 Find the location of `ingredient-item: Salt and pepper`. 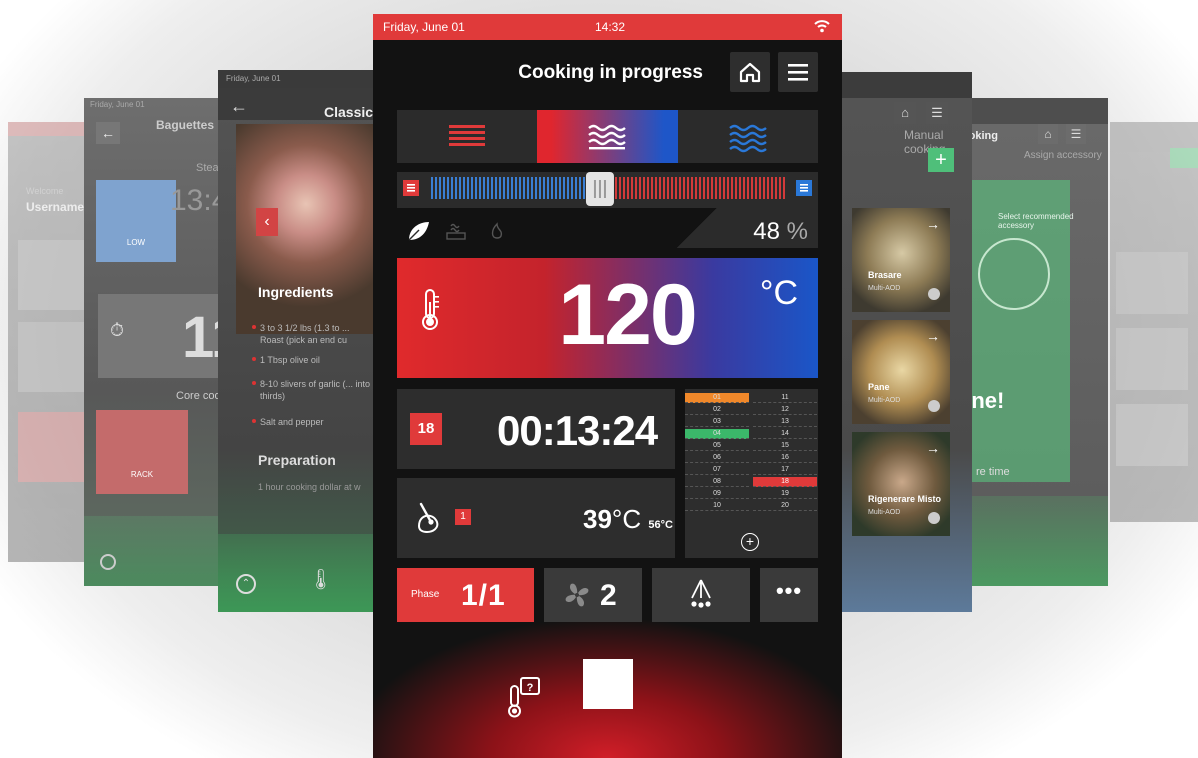

ingredient-item: Salt and pepper is located at coordinates (312, 422).